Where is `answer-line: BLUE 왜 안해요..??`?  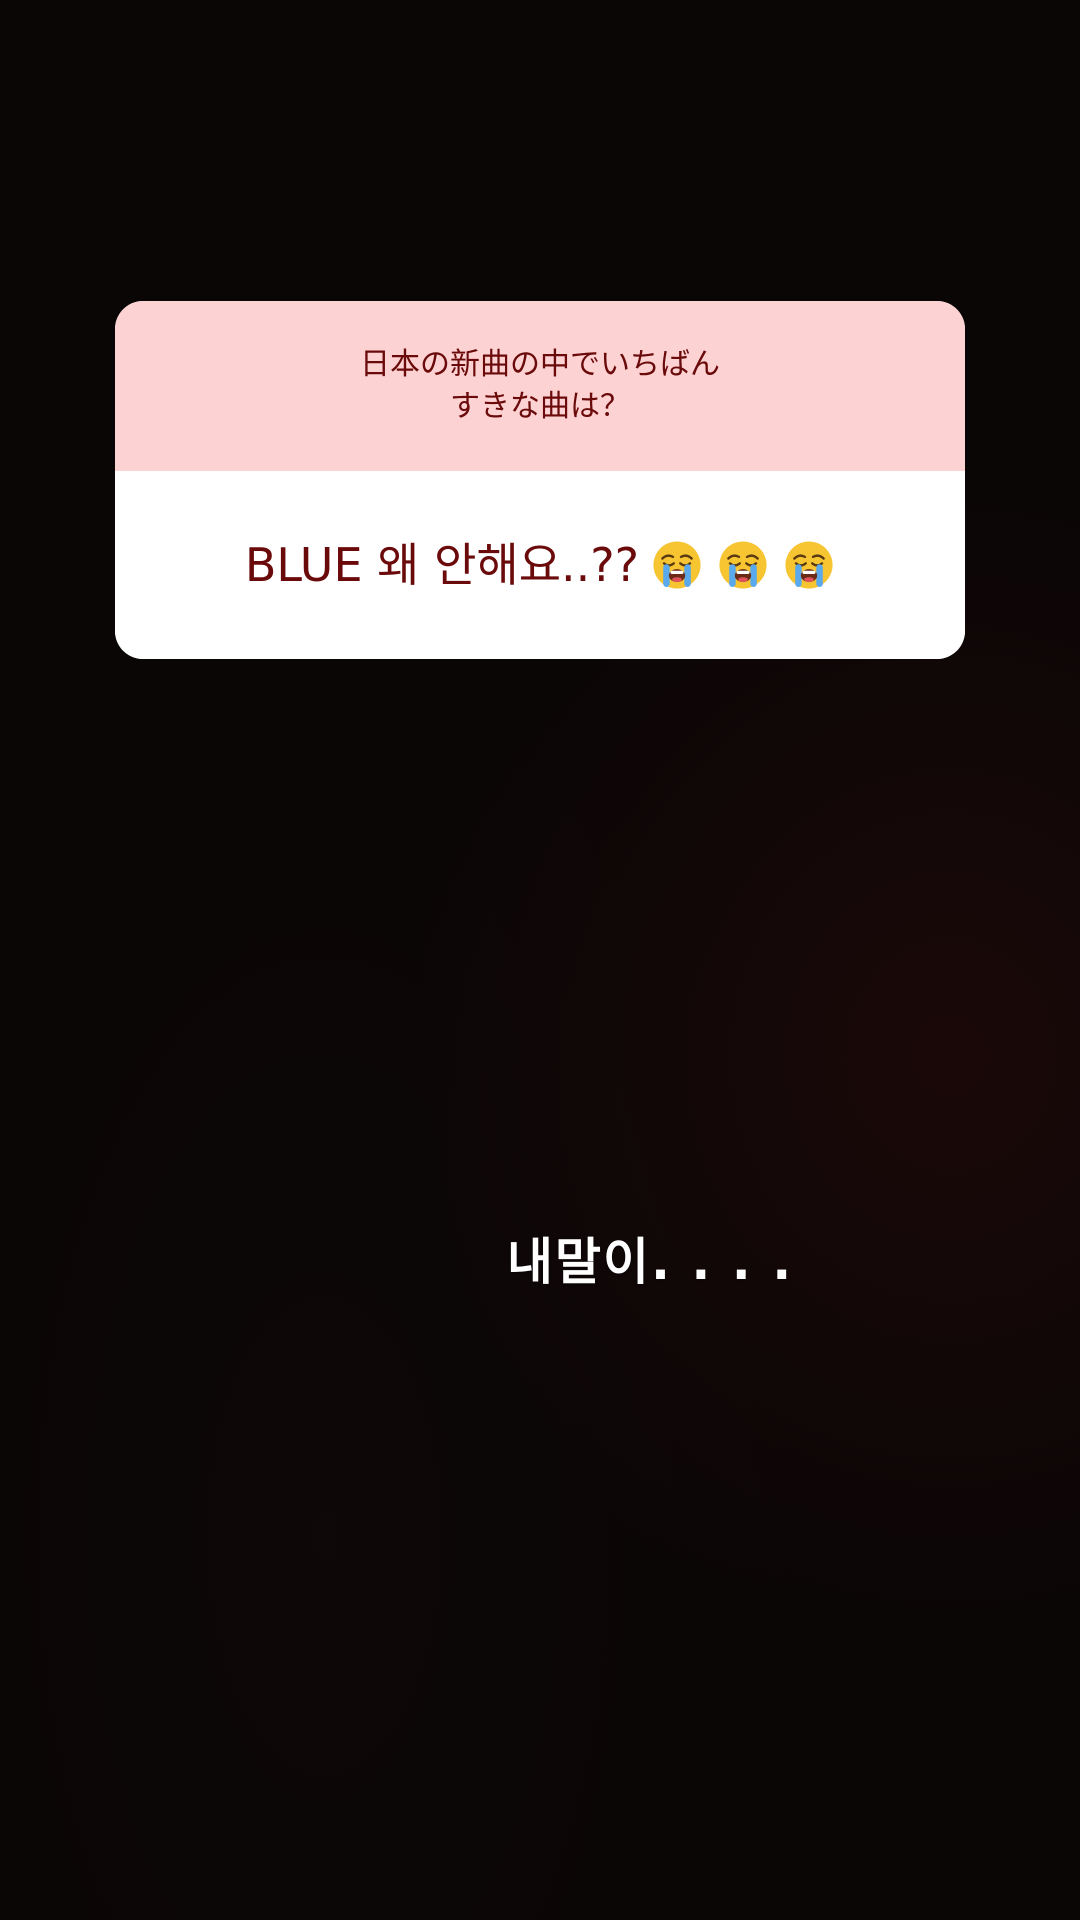
answer-line: BLUE 왜 안해요..?? is located at coordinates (540, 565).